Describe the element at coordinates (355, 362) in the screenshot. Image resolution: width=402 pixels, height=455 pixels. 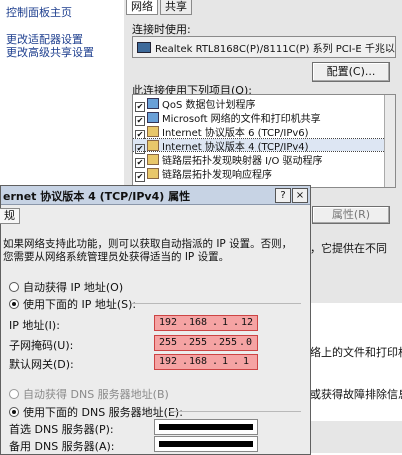
I see `help-panel` at that location.